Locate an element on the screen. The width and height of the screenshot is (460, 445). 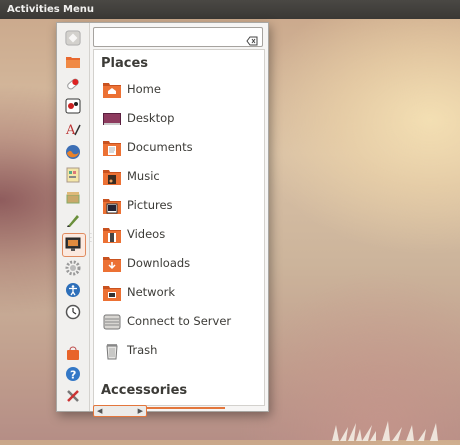
place-pictures: Pictures is located at coordinates (177, 206).